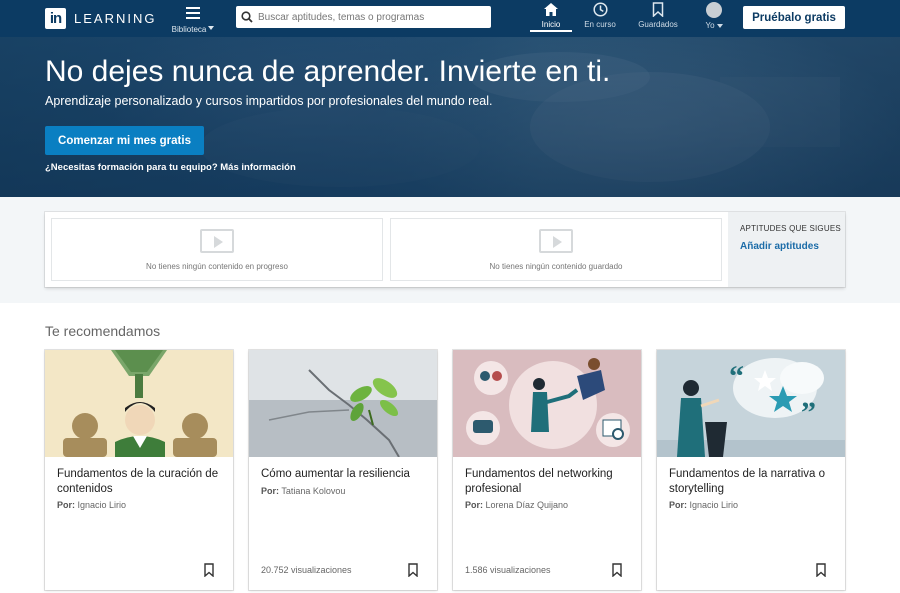 The image size is (900, 593). I want to click on empty-message: No tienes ningún contenido guardado, so click(556, 266).